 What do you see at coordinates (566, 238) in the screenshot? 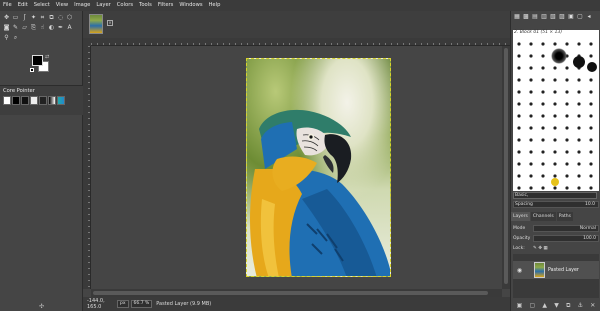
I see `opacity-slider: 100.0` at bounding box center [566, 238].